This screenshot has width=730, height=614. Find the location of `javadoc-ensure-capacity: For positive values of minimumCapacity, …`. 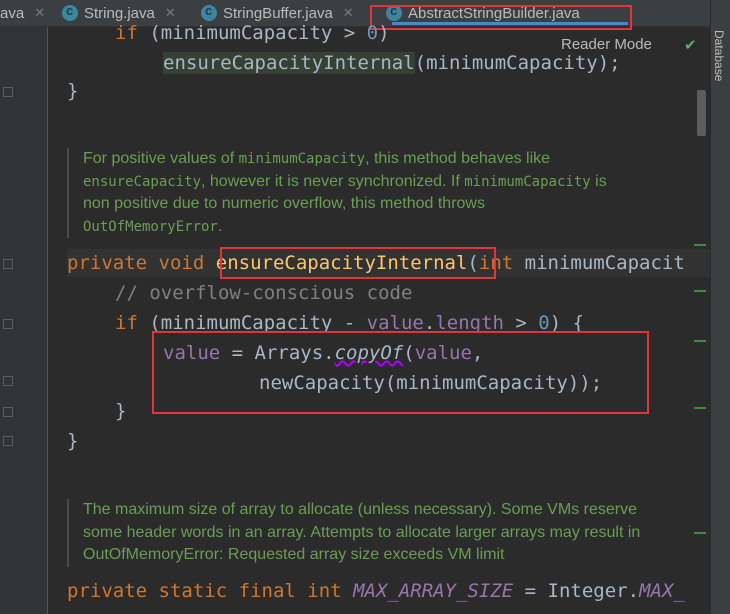

javadoc-ensure-capacity: For positive values of minimumCapacity, … is located at coordinates (337, 193).